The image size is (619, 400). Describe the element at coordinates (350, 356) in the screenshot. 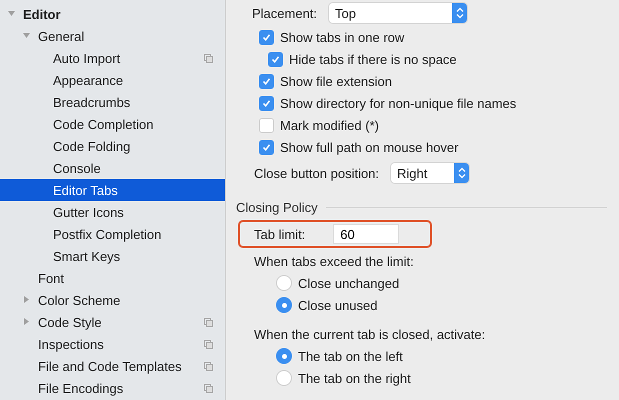

I see `radio-label: The tab on the left` at that location.